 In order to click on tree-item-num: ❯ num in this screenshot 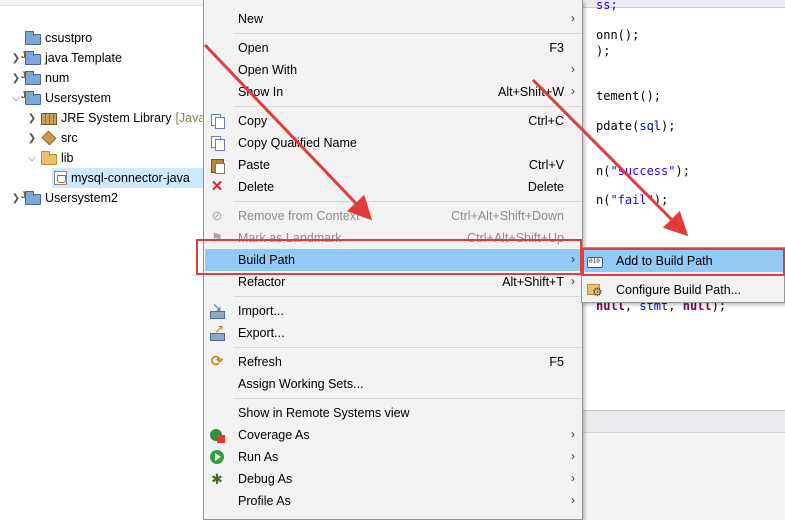, I will do `click(40, 78)`.